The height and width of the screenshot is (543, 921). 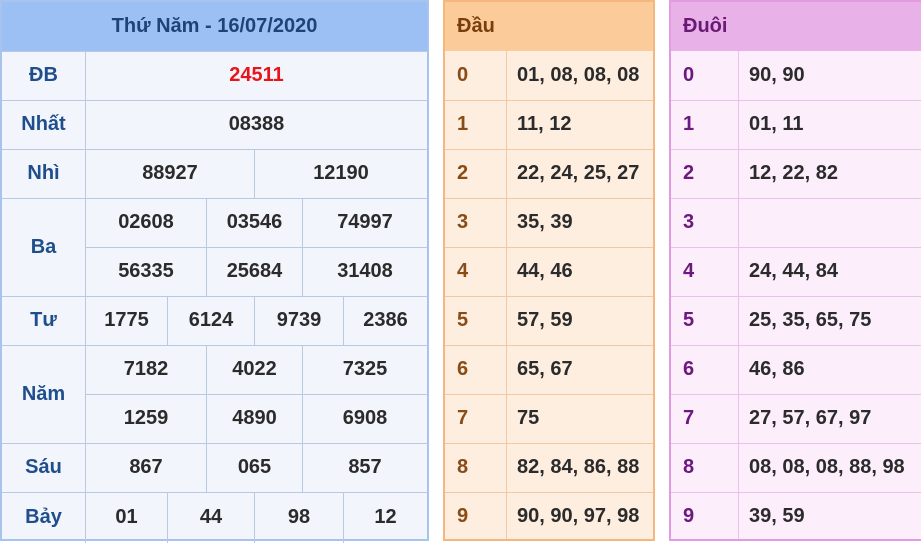 I want to click on tail-digit-row: 8 08, 08, 08, 88, 98, so click(x=796, y=467).